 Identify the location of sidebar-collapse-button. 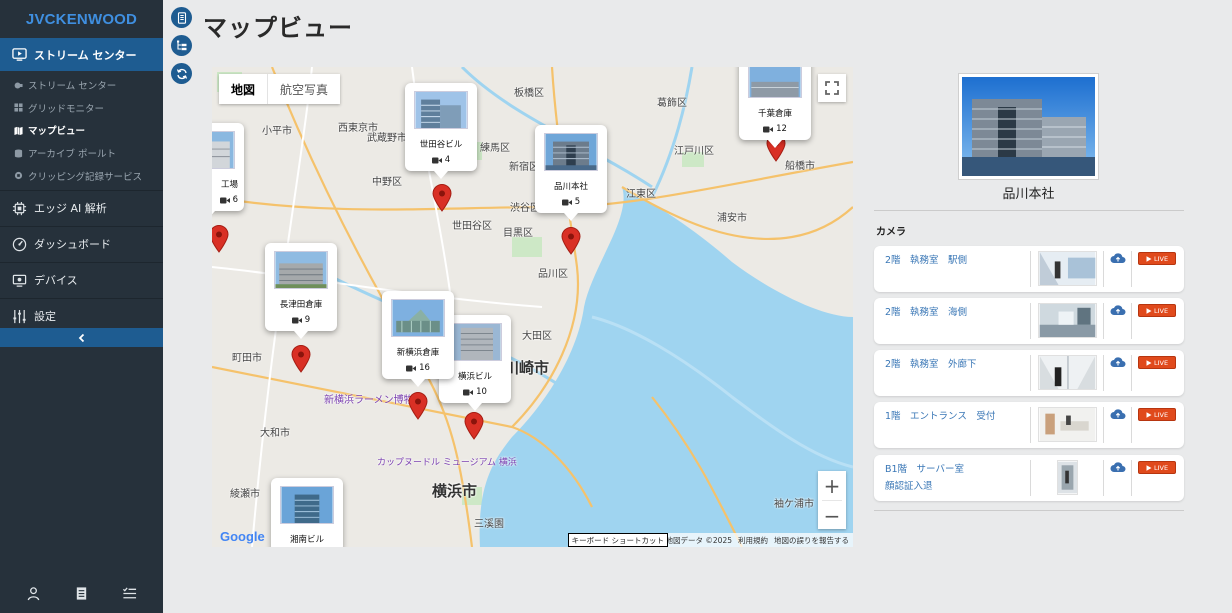
(81, 337).